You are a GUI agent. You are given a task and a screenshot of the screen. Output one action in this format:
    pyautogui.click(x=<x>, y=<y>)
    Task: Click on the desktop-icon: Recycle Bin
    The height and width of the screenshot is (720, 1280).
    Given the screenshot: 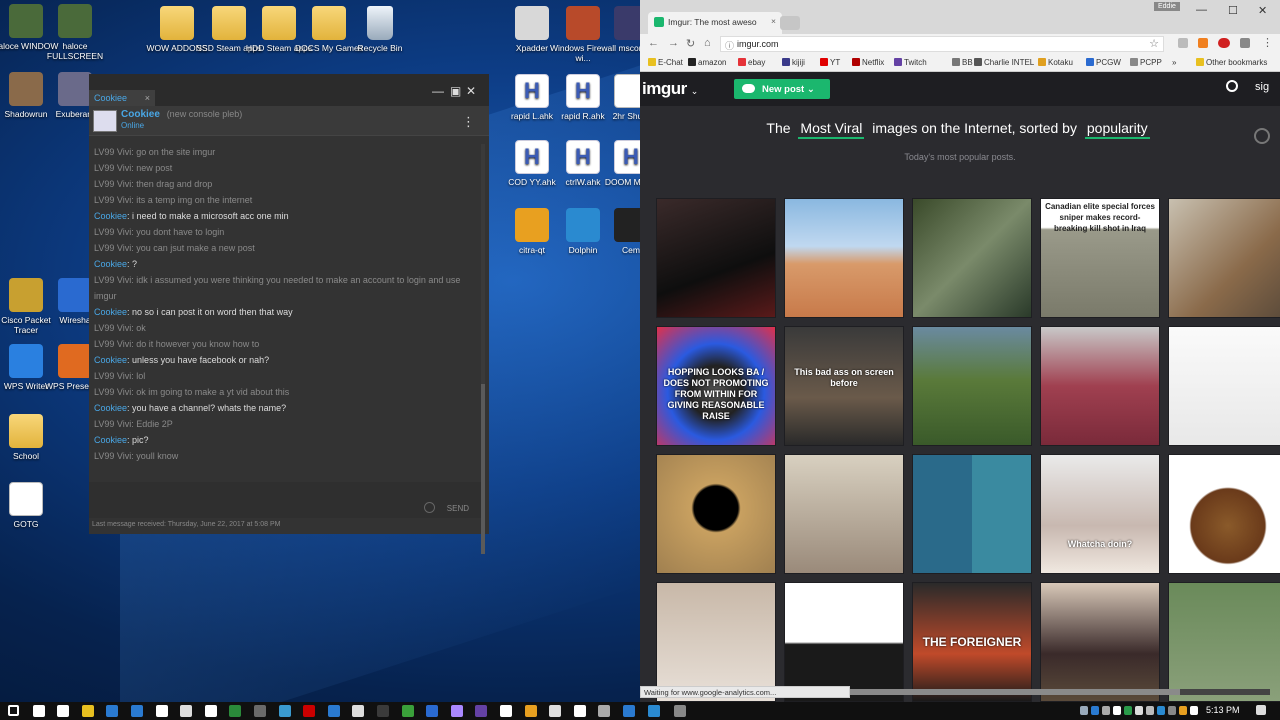 What is the action you would take?
    pyautogui.click(x=380, y=29)
    